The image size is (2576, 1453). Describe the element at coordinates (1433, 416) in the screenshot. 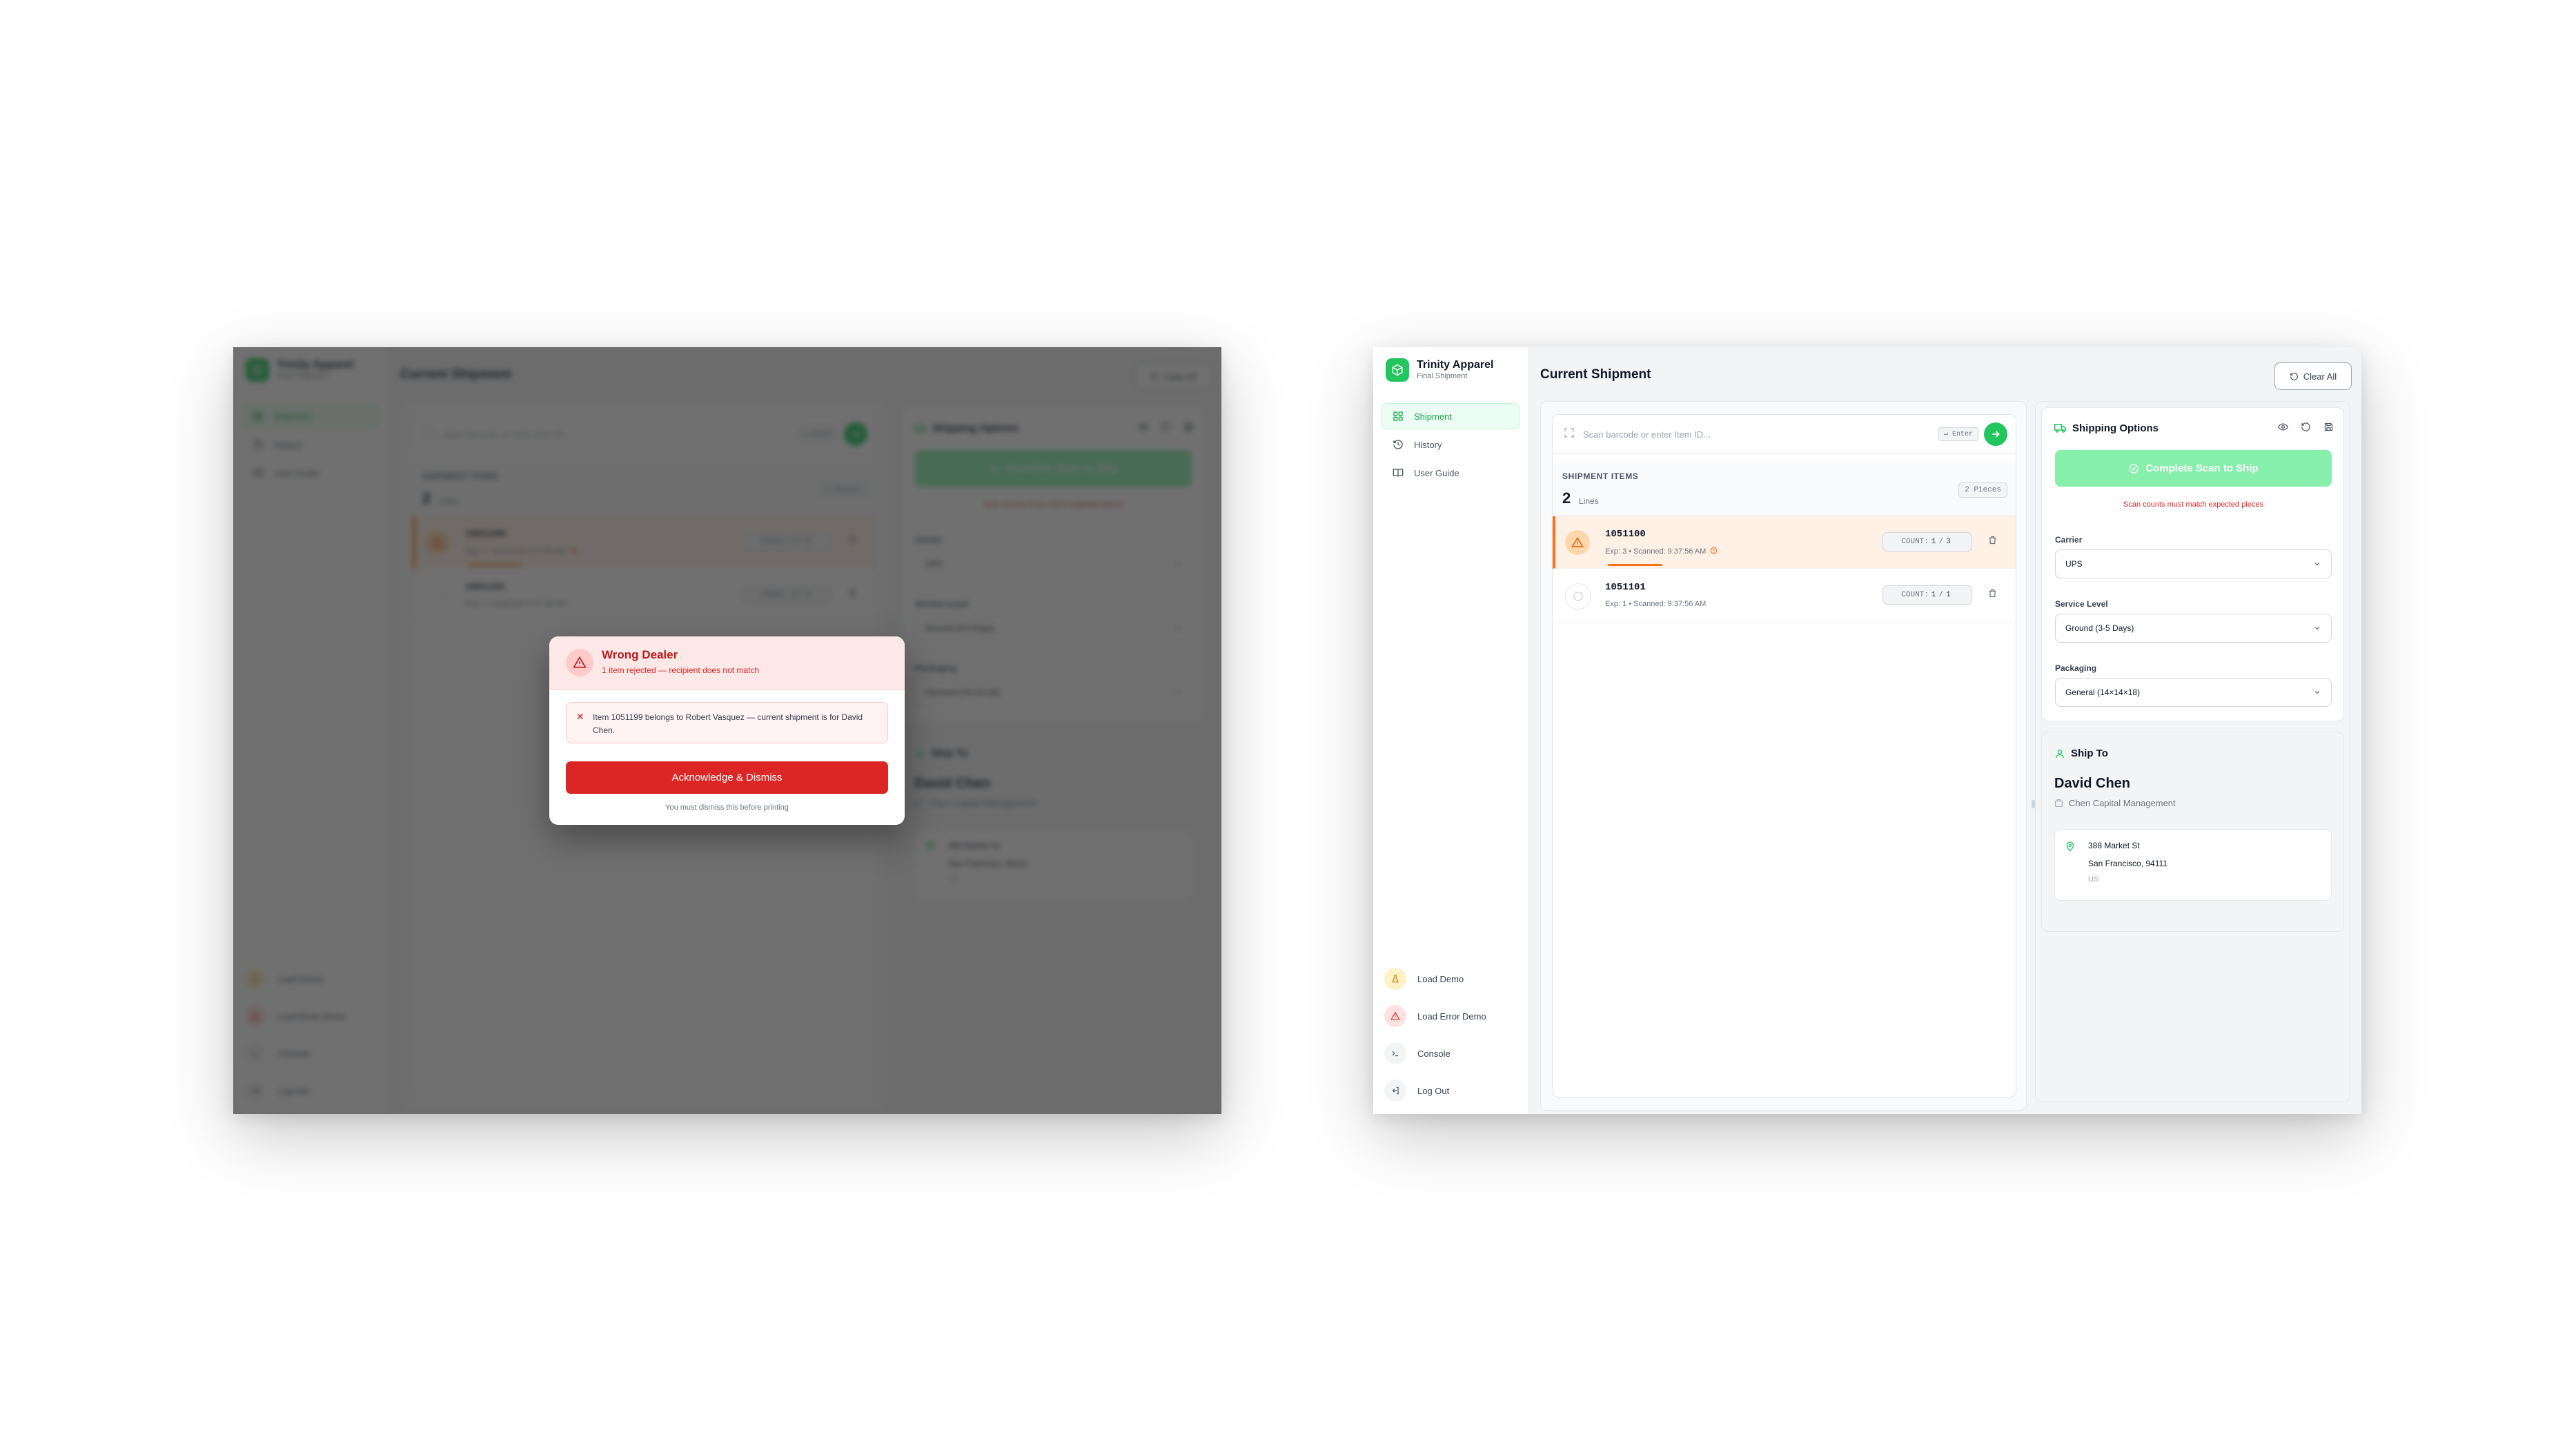

I see `sidebar-item-label: Shipment` at that location.